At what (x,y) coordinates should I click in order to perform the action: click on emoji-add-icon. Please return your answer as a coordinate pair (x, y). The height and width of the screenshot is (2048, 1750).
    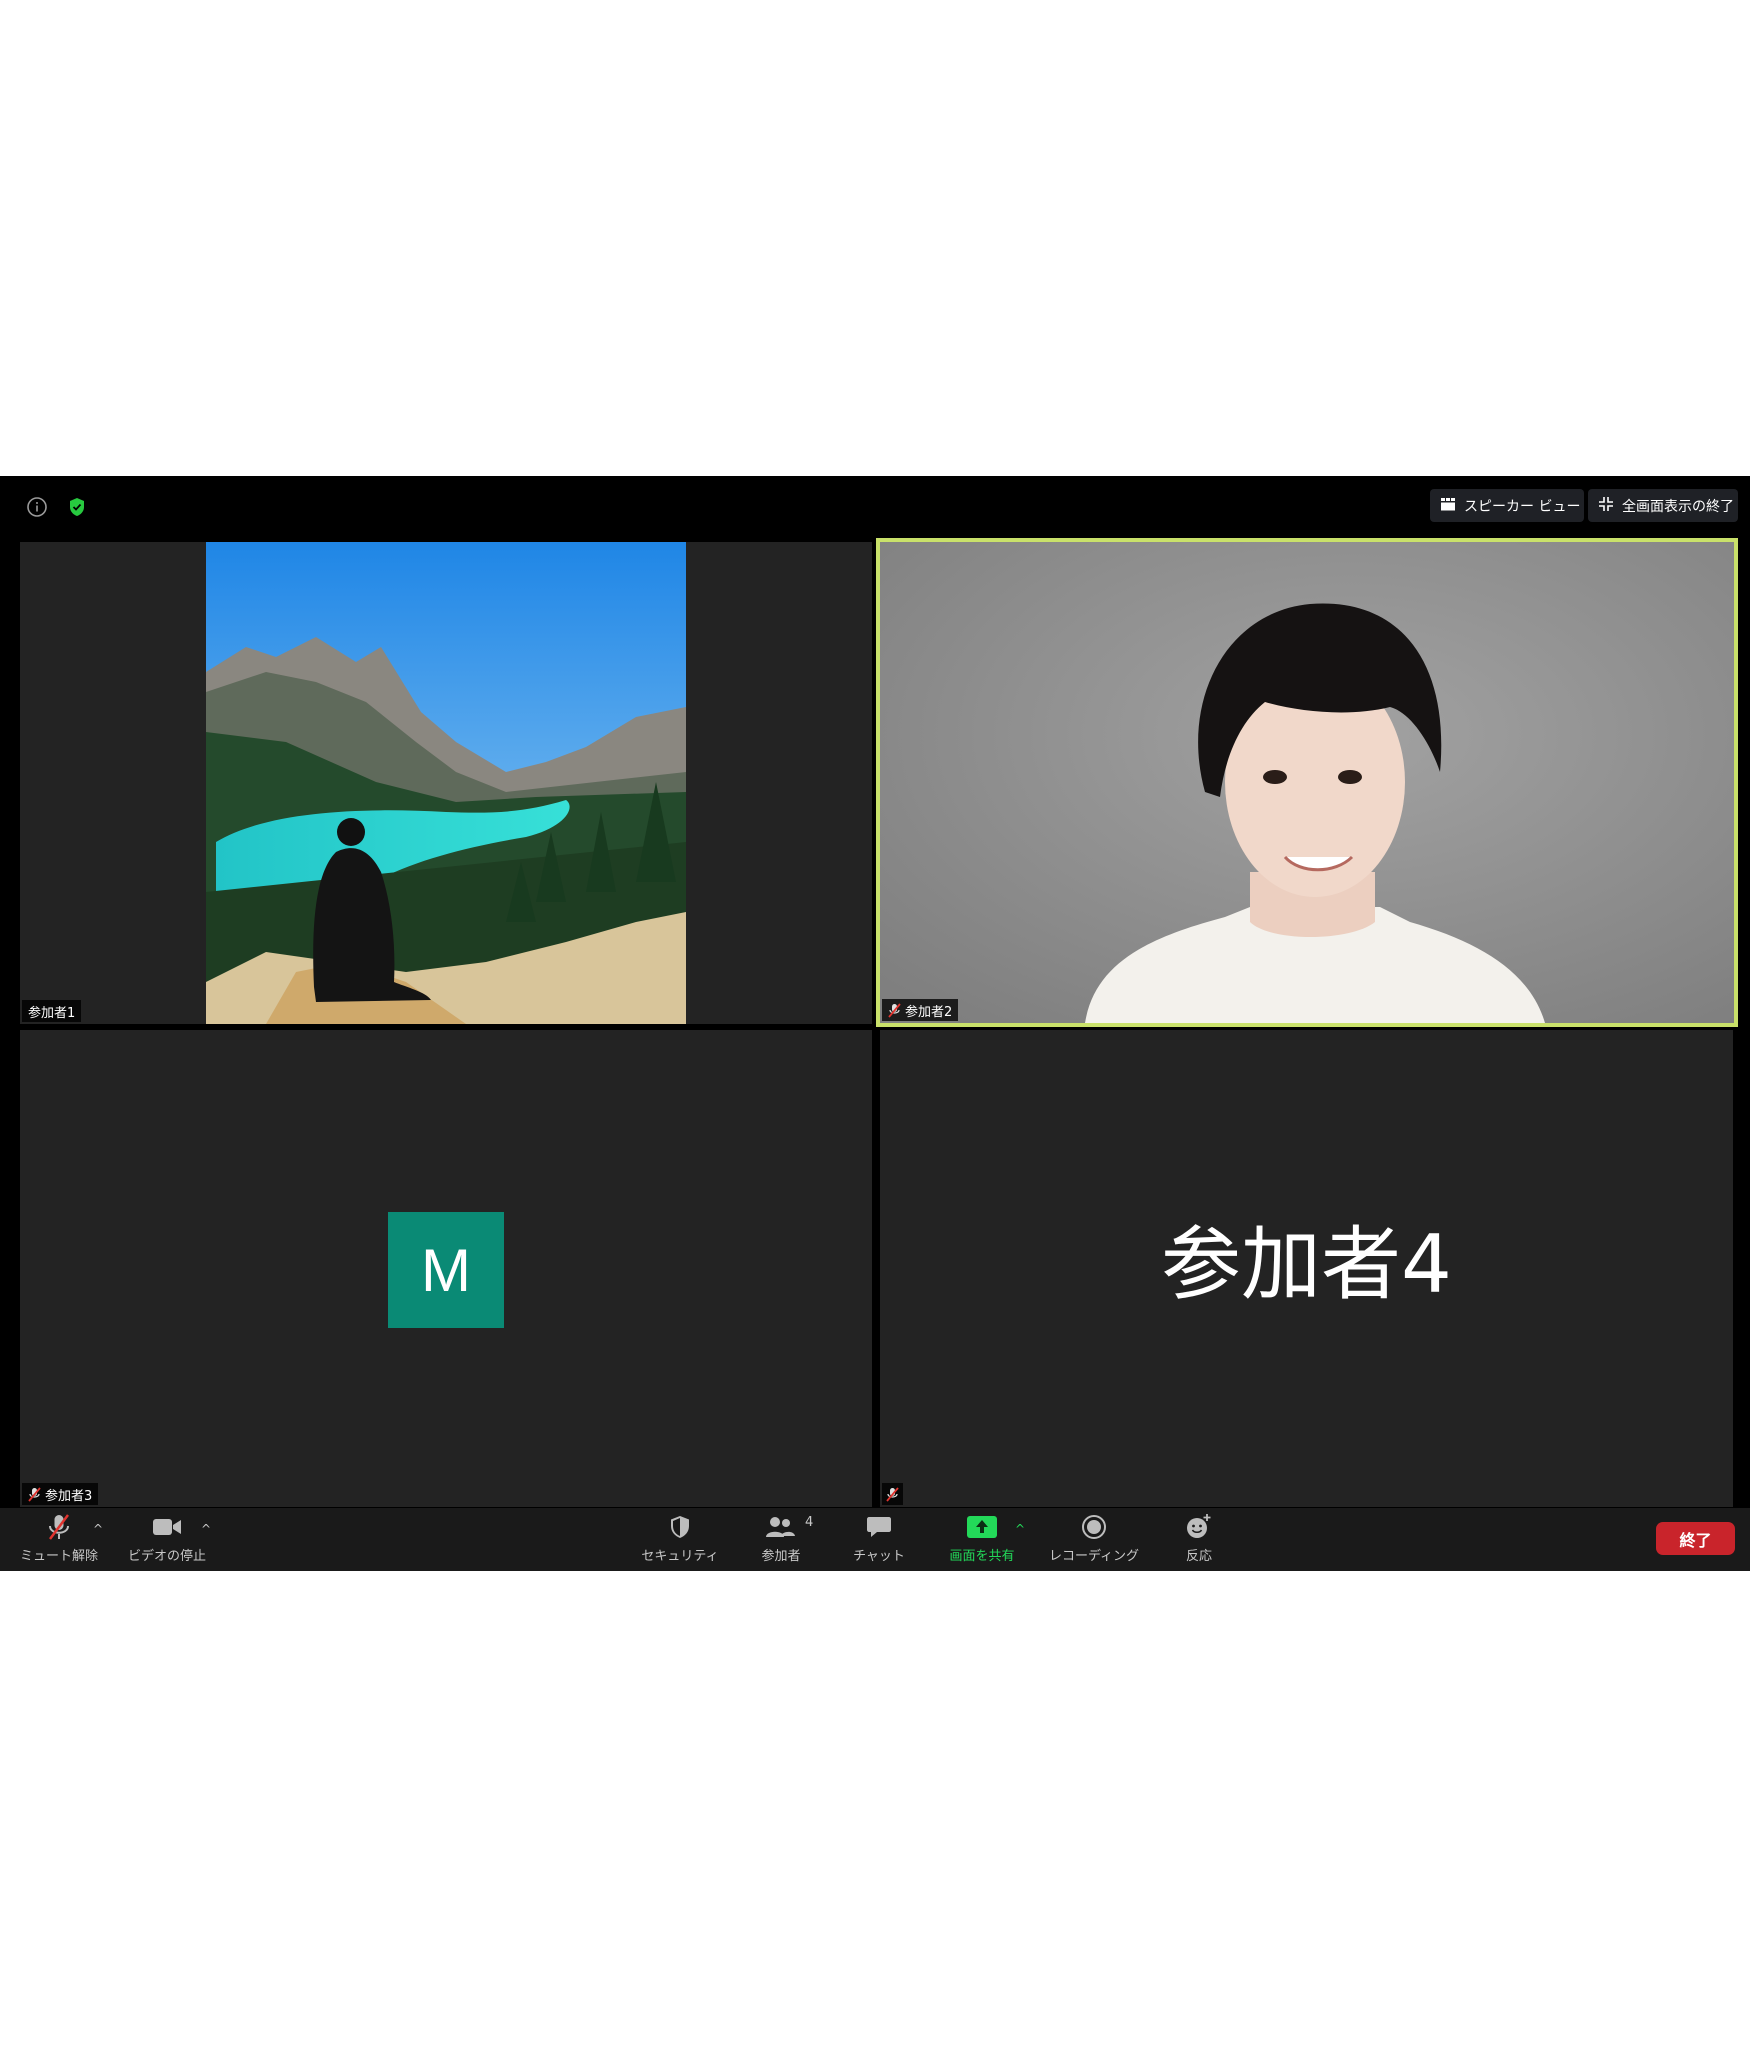
    Looking at the image, I should click on (1199, 1527).